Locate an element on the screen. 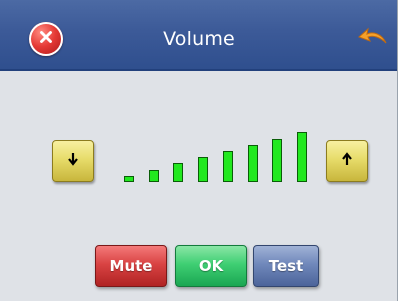 This screenshot has height=301, width=404. ok-button: OK is located at coordinates (211, 266).